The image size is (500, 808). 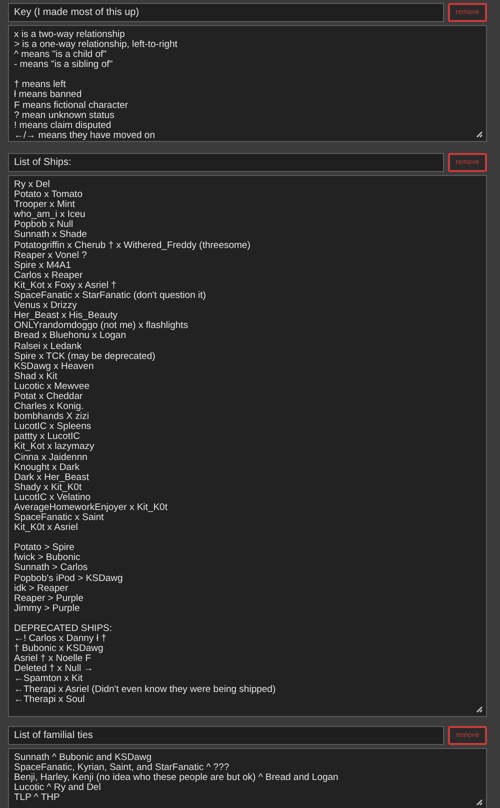 I want to click on text-line: Kit_K0t x Asriel, so click(x=46, y=528).